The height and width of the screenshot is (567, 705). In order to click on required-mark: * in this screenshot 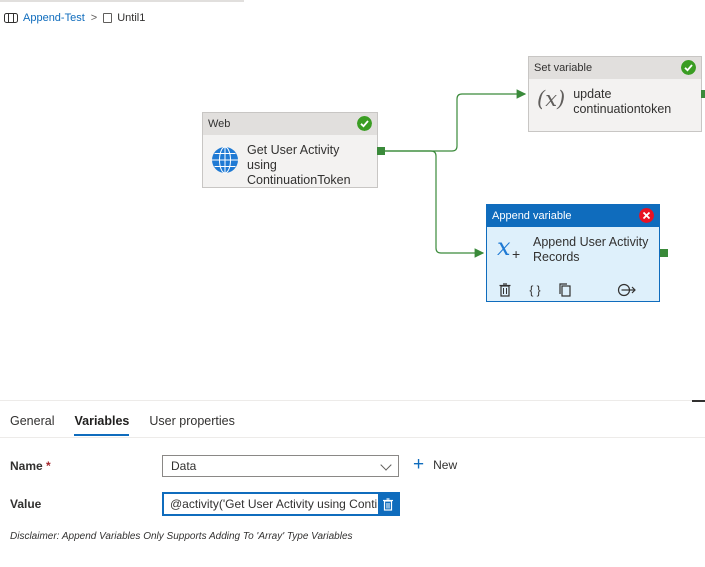, I will do `click(48, 466)`.